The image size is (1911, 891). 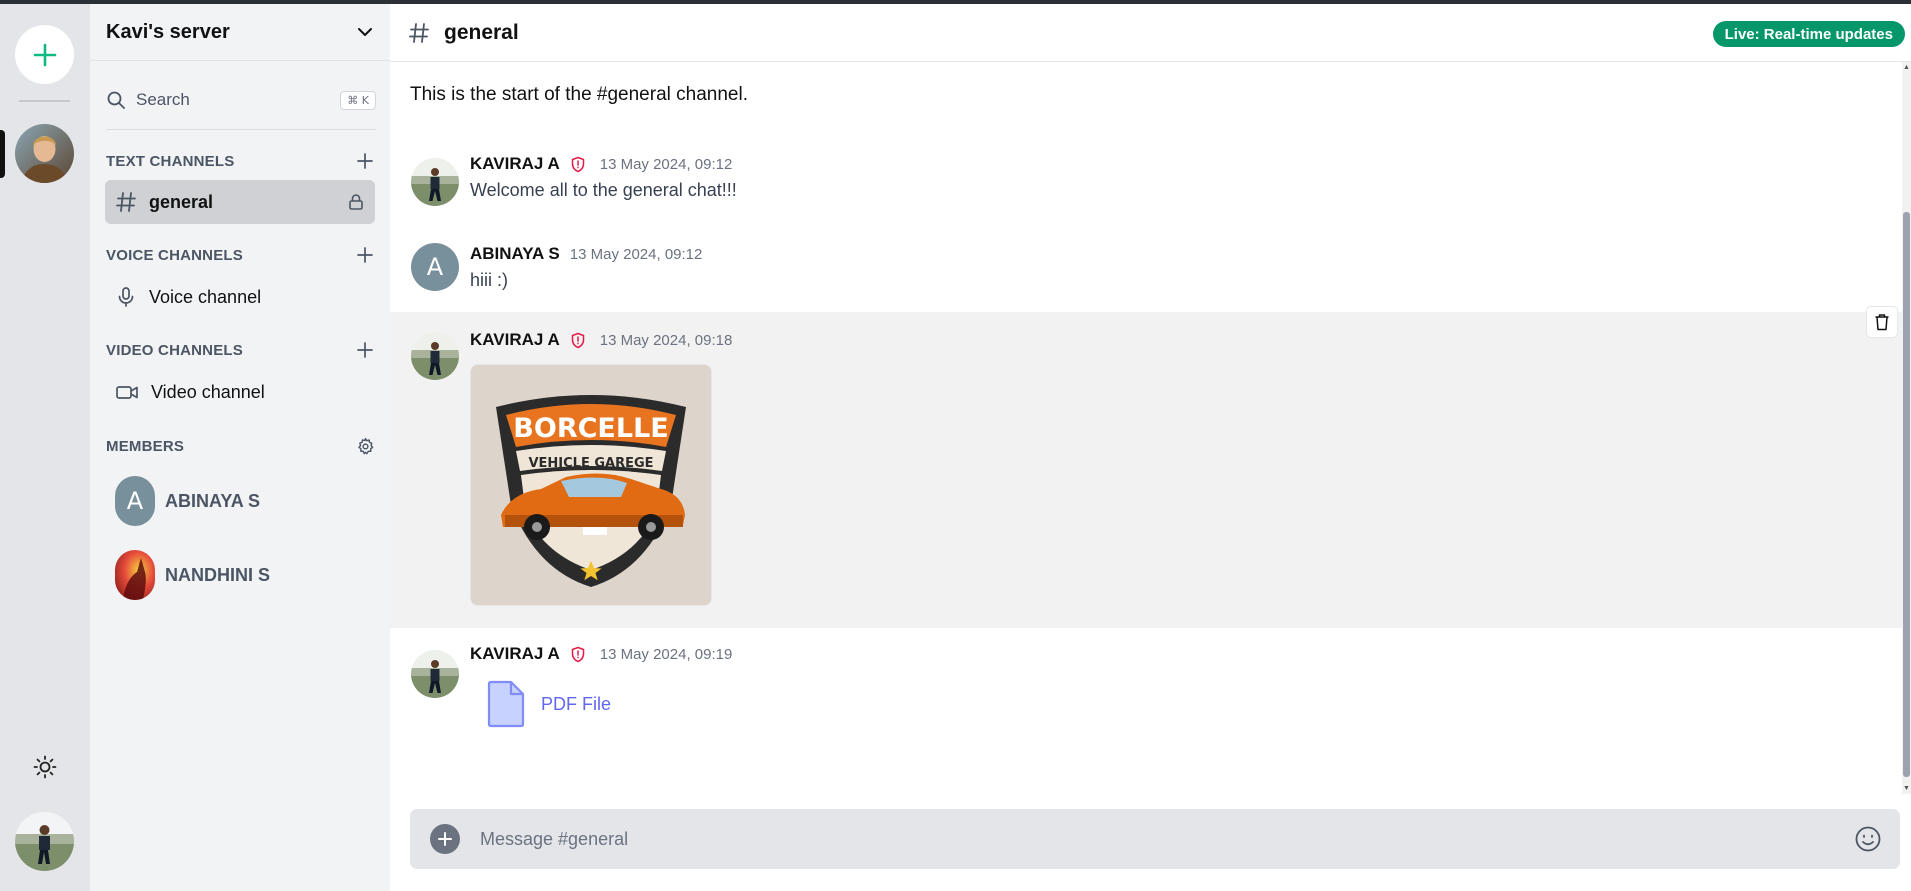 What do you see at coordinates (241, 255) in the screenshot?
I see `voice-channels-header: VOICE CHANNELS` at bounding box center [241, 255].